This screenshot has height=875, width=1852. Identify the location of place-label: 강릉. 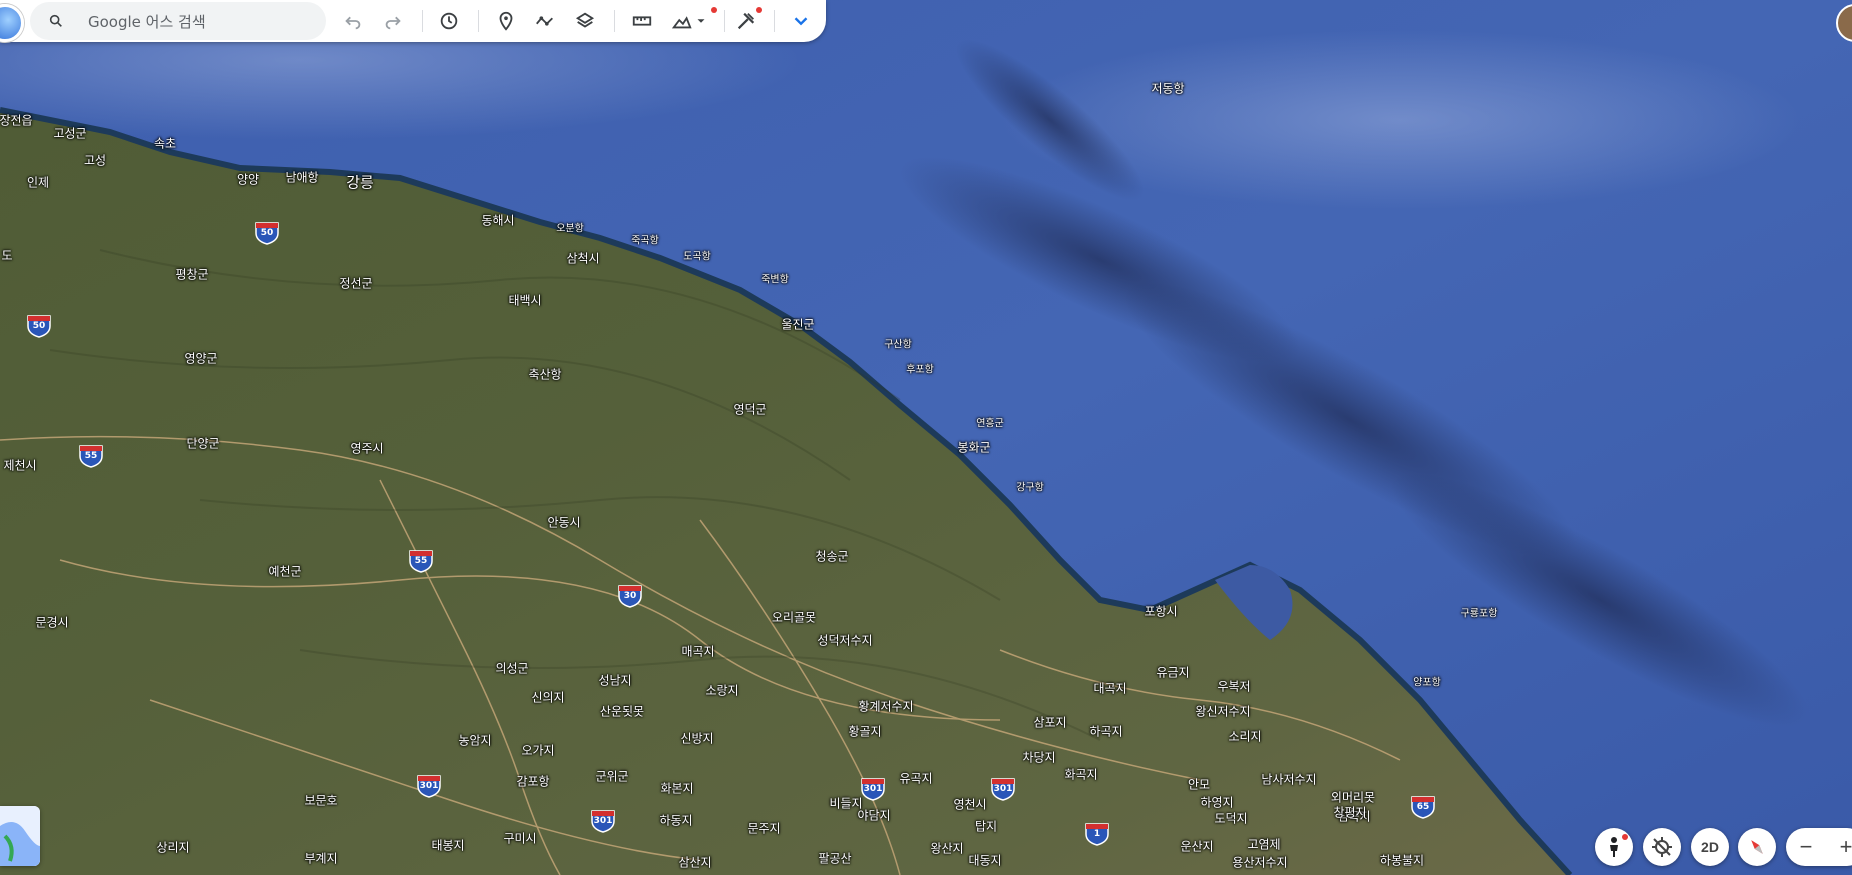
(360, 182).